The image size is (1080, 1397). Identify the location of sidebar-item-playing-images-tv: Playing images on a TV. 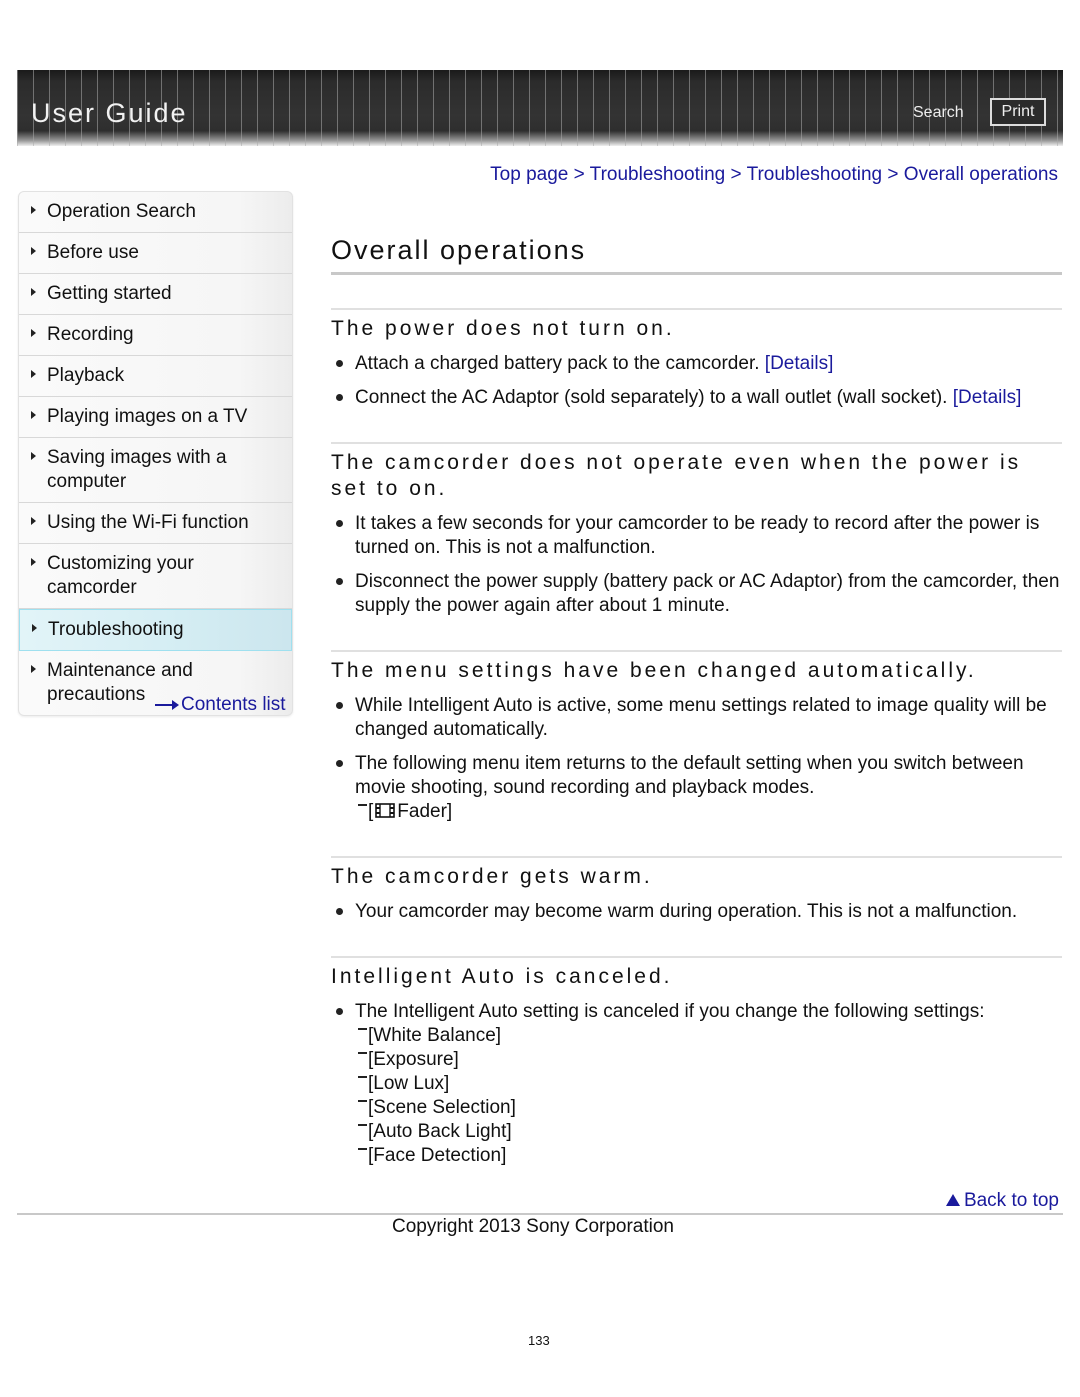
(155, 417).